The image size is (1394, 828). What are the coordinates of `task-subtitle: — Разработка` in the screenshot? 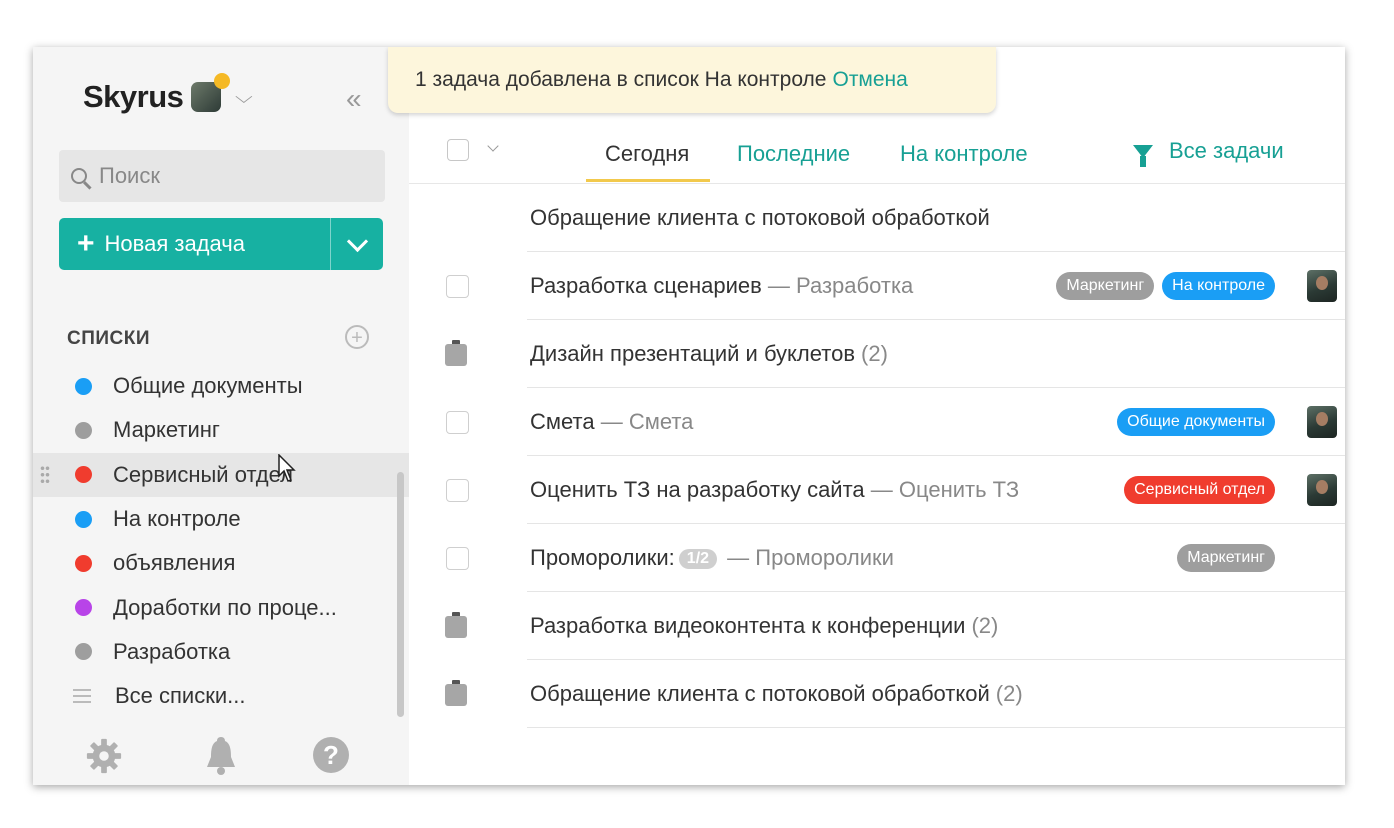 It's located at (837, 285).